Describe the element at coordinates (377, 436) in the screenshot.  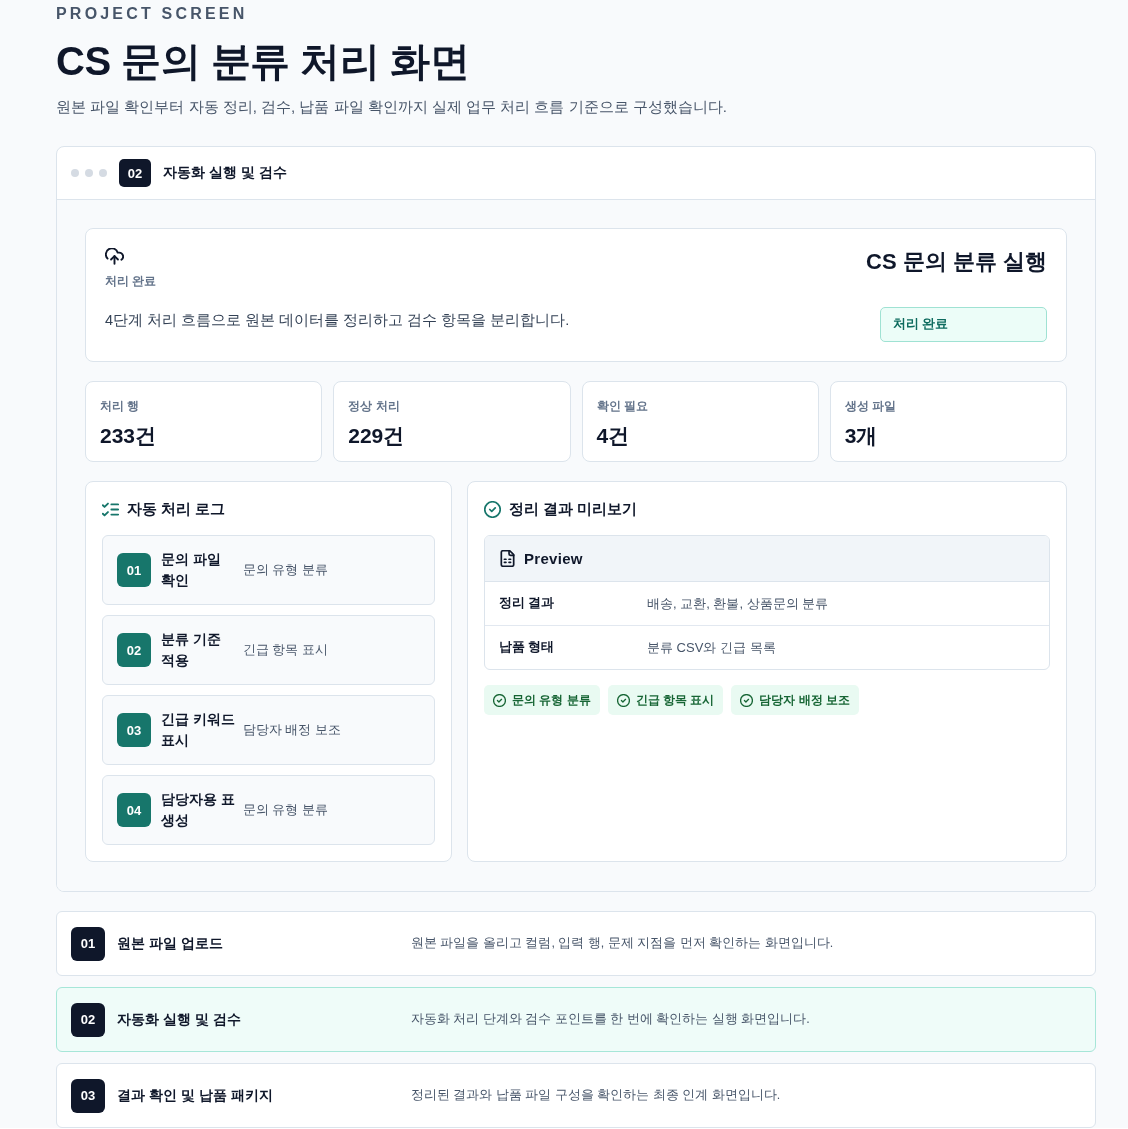
I see `stat-value: 229건` at that location.